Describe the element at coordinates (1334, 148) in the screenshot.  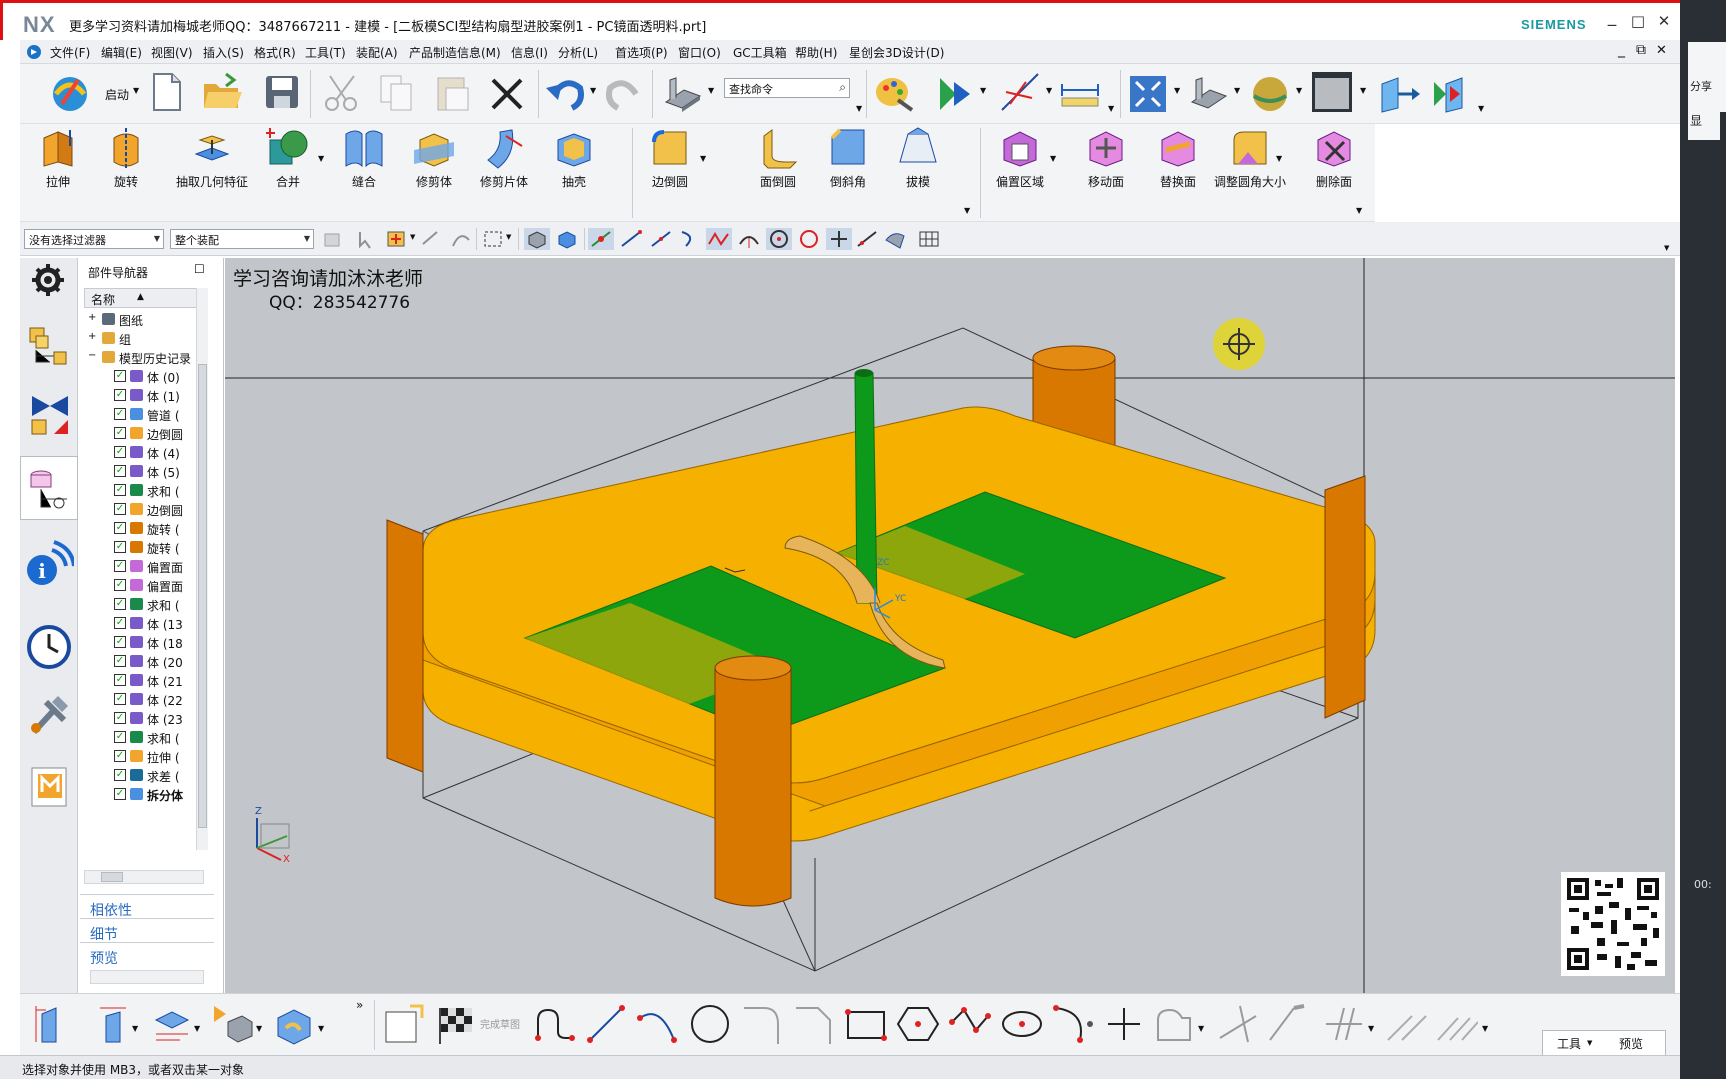
I see `delete-face-icon` at that location.